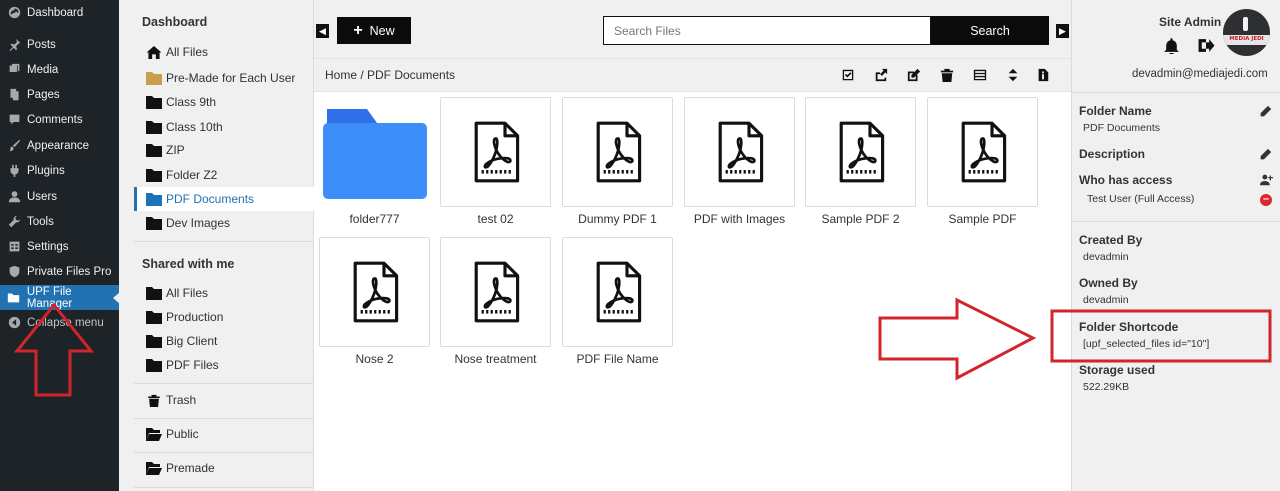  I want to click on file-name: folder777, so click(374, 219).